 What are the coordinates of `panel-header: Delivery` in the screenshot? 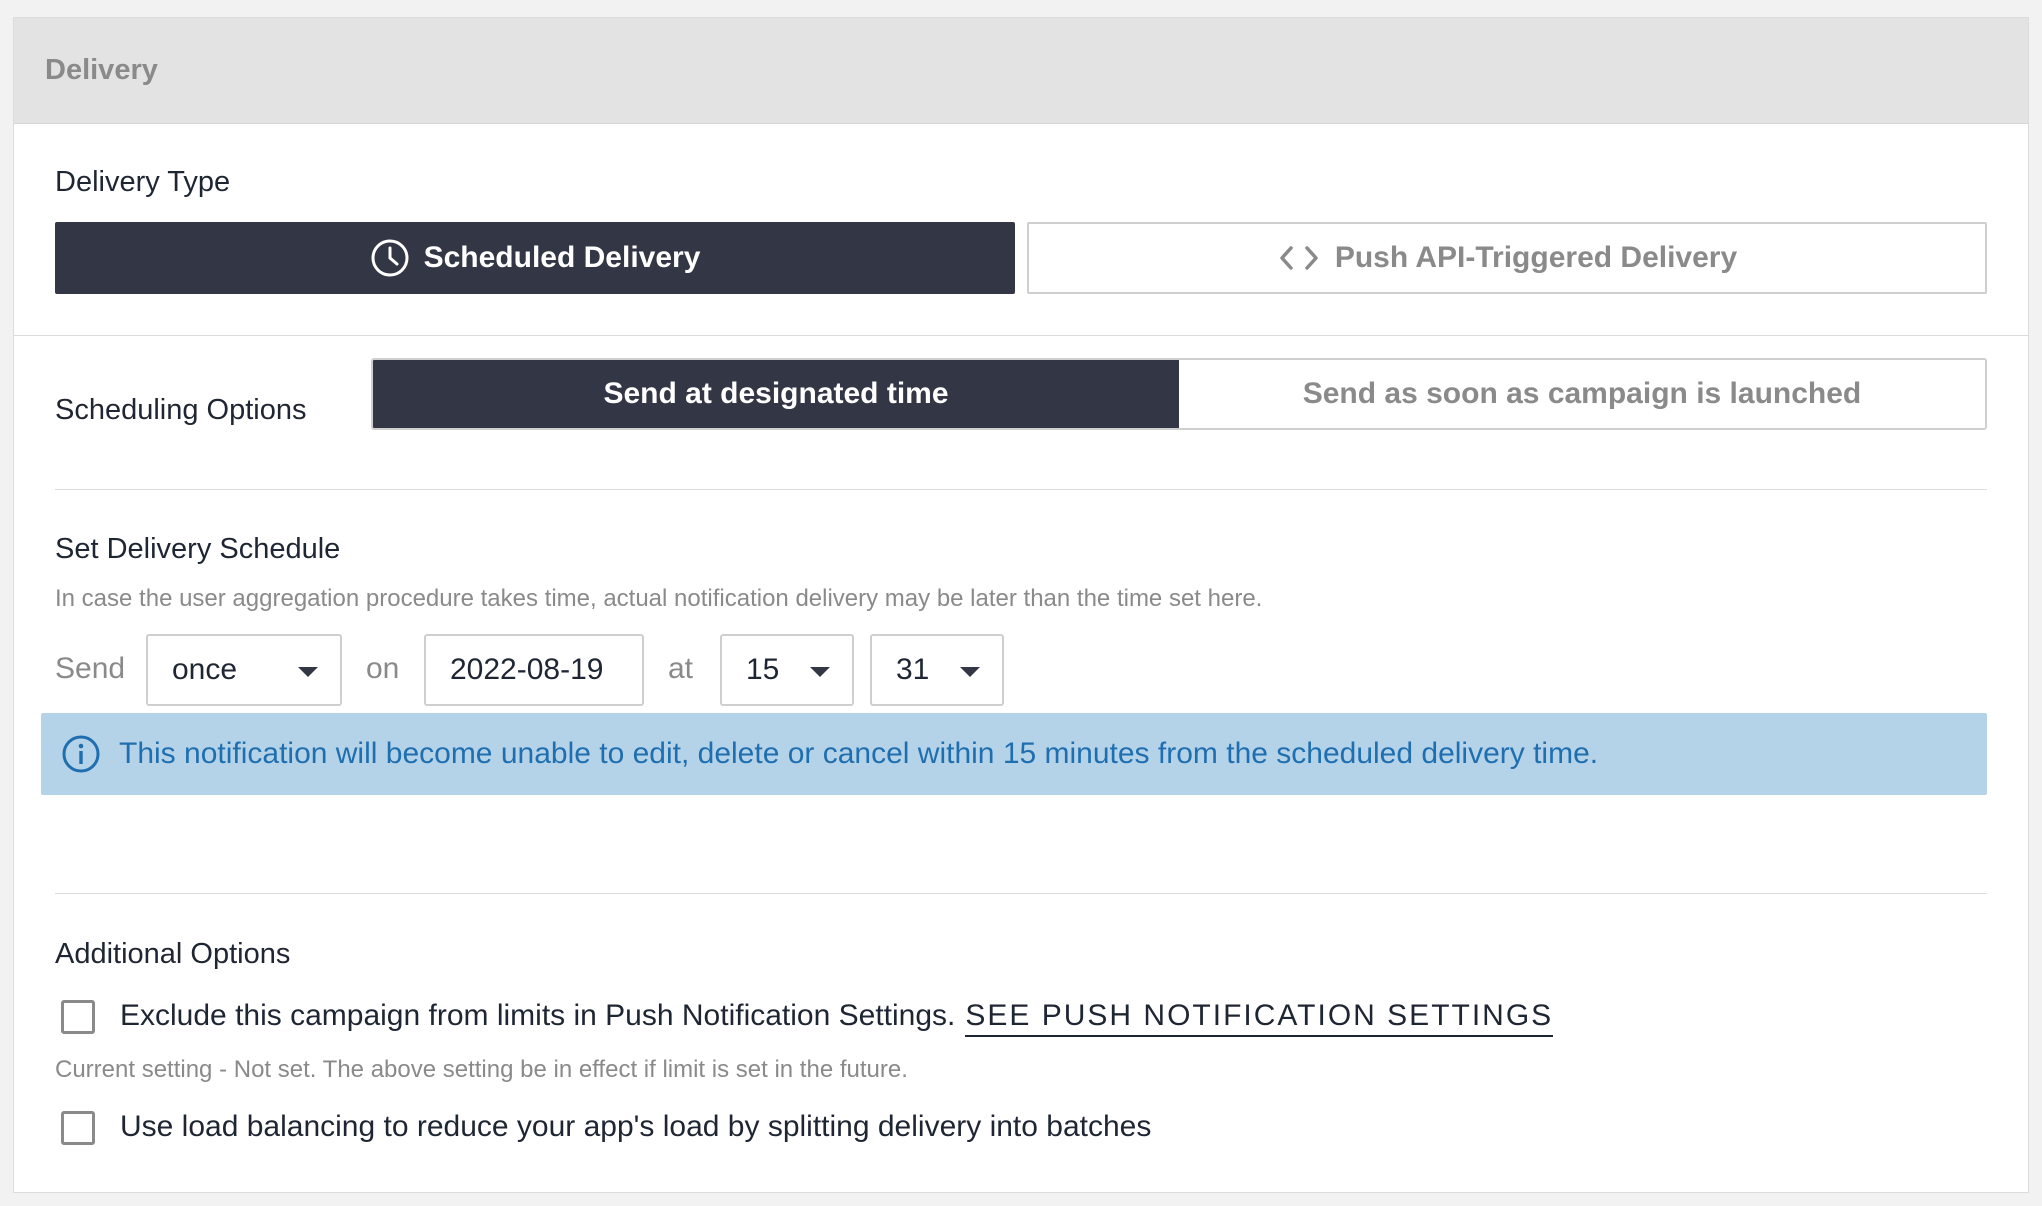 It's located at (1021, 71).